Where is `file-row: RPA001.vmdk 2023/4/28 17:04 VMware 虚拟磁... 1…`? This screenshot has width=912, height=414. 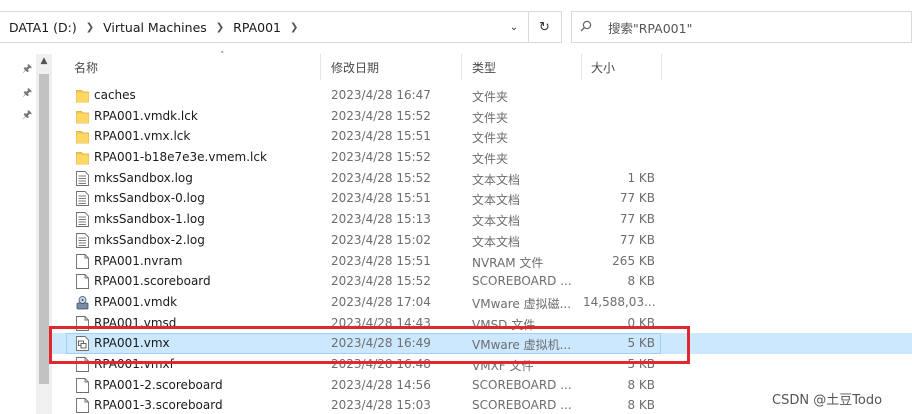
file-row: RPA001.vmdk 2023/4/28 17:04 VMware 虚拟磁... 1… is located at coordinates (482, 302).